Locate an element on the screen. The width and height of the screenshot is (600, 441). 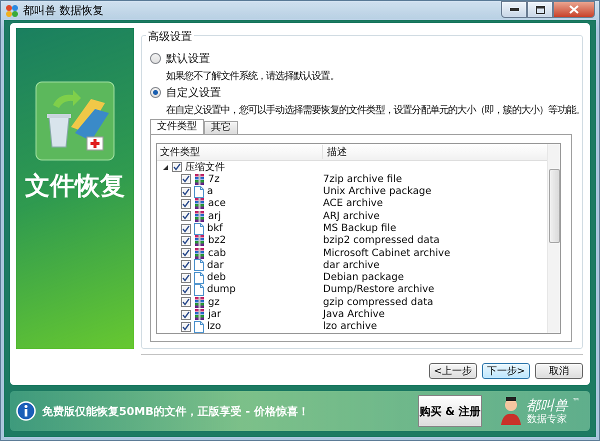
file-type-cell: 7z is located at coordinates (214, 179).